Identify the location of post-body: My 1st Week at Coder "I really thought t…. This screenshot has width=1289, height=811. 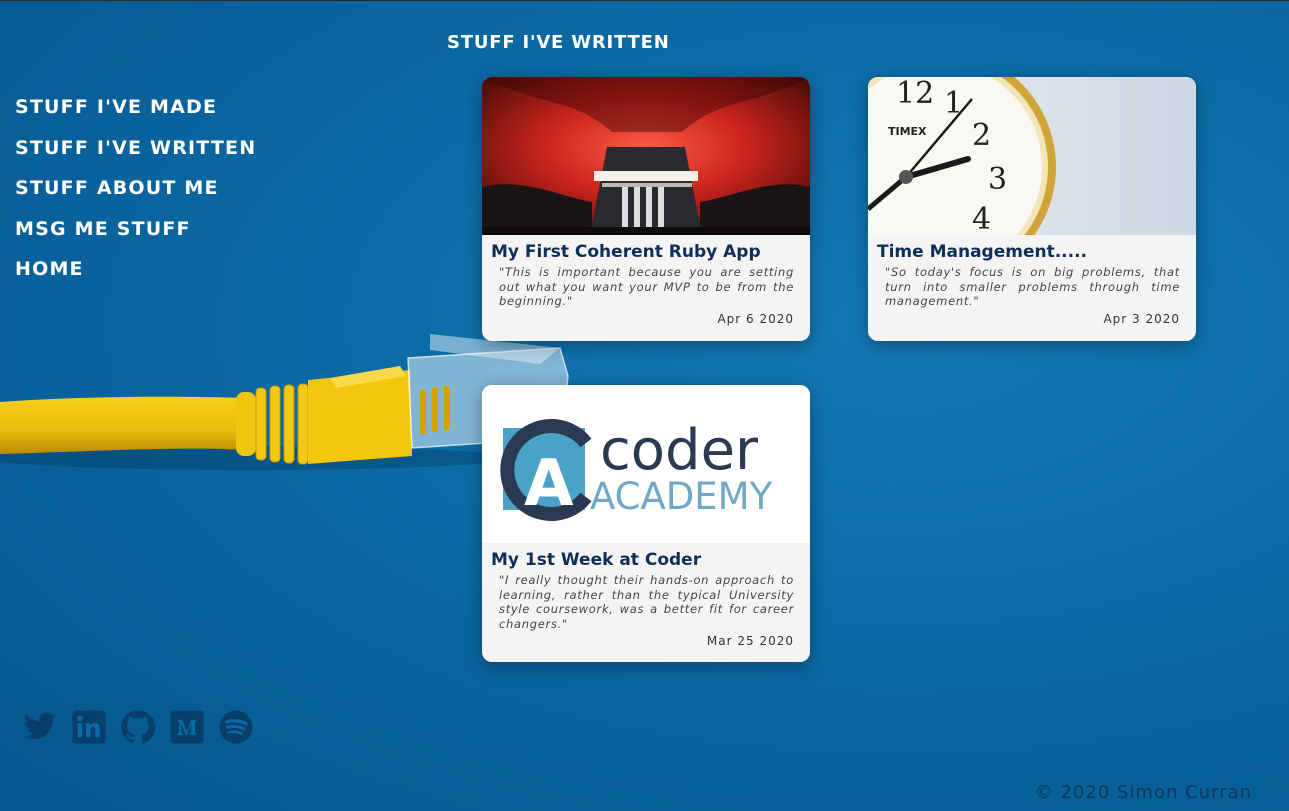
(646, 595).